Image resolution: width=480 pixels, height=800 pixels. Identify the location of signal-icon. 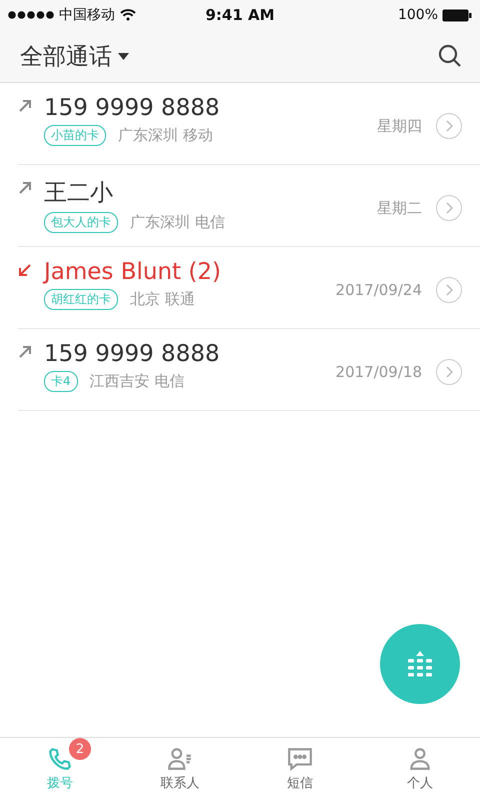
(31, 15).